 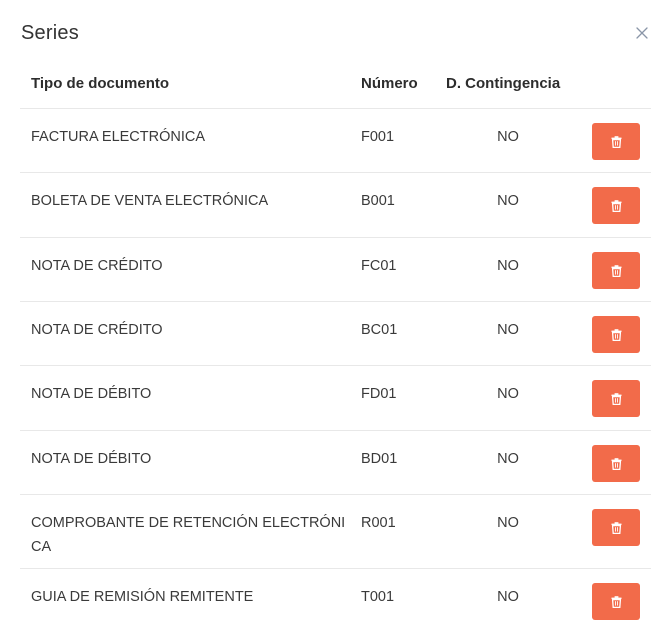 I want to click on header-contingencia: D. Contingencia, so click(x=503, y=83).